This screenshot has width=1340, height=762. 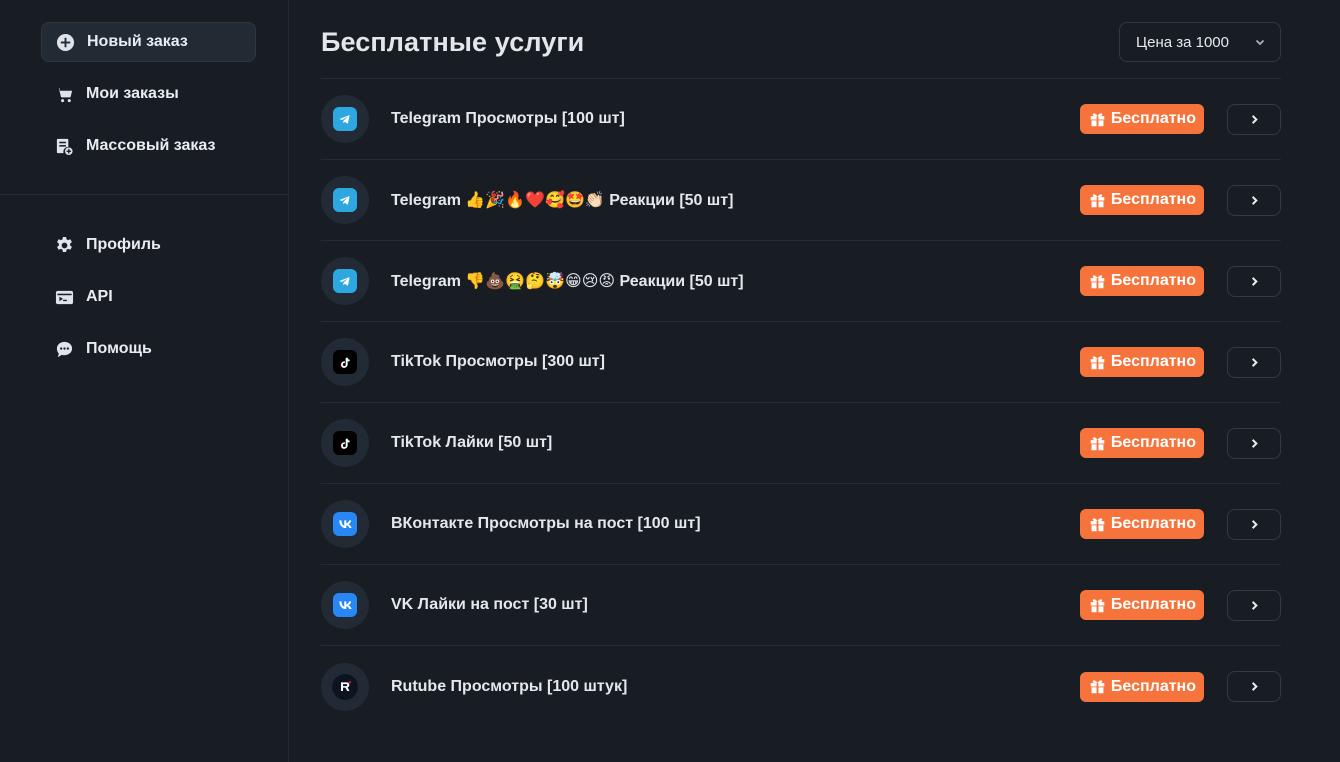 I want to click on price-select-dropdown: Цена за 1000, so click(x=1200, y=42).